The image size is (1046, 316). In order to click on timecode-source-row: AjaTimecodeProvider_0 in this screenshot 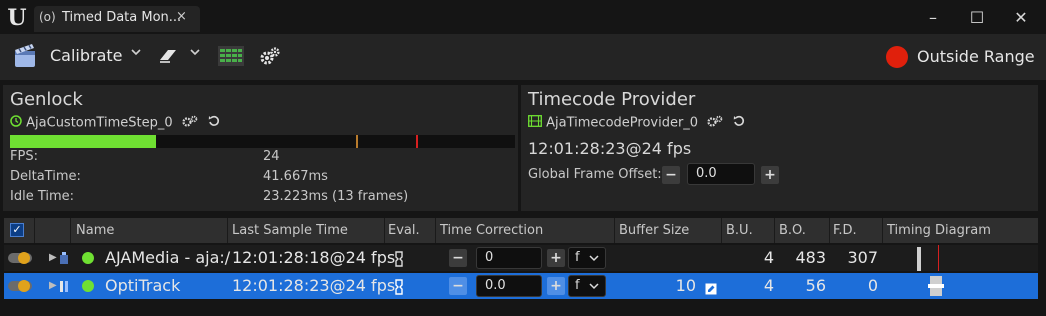, I will do `click(636, 123)`.